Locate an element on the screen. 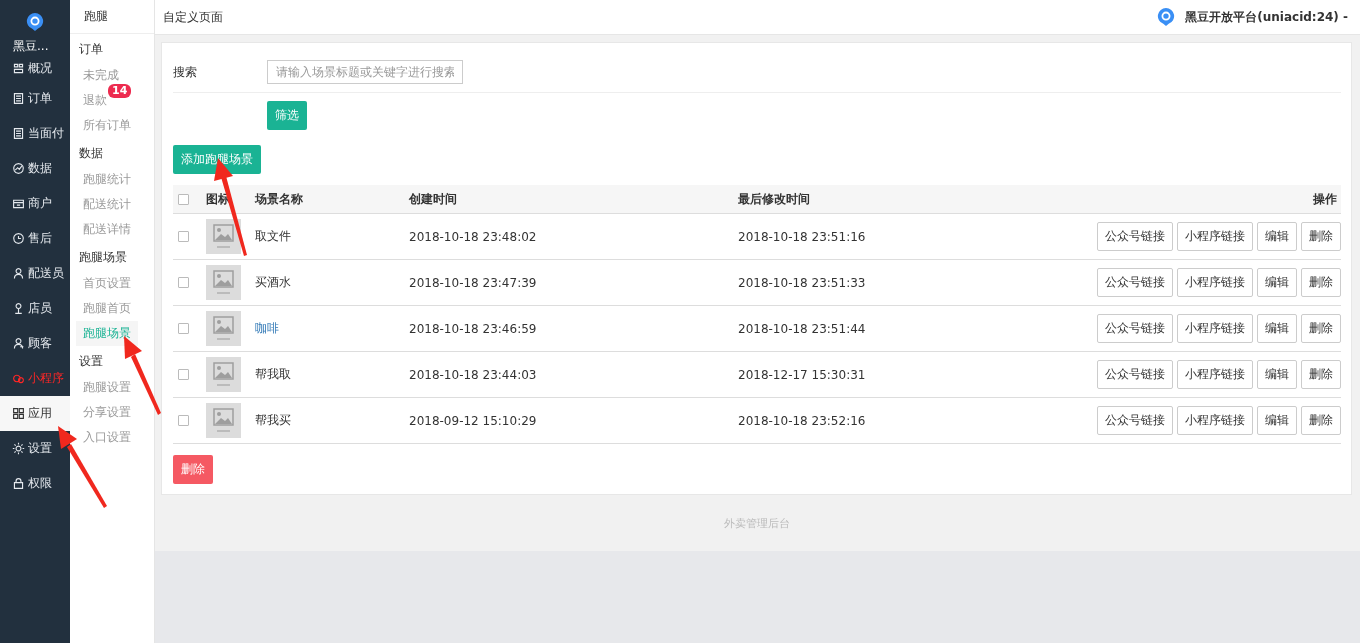 The height and width of the screenshot is (643, 1360). submenu-group-title: 订单 is located at coordinates (91, 49).